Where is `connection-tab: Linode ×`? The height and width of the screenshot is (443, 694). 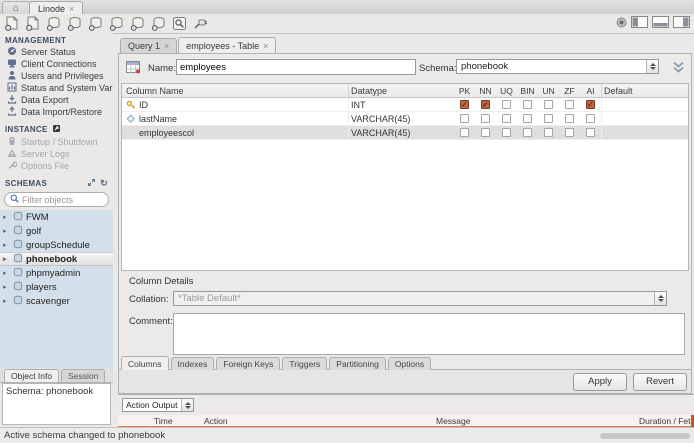 connection-tab: Linode × is located at coordinates (56, 8).